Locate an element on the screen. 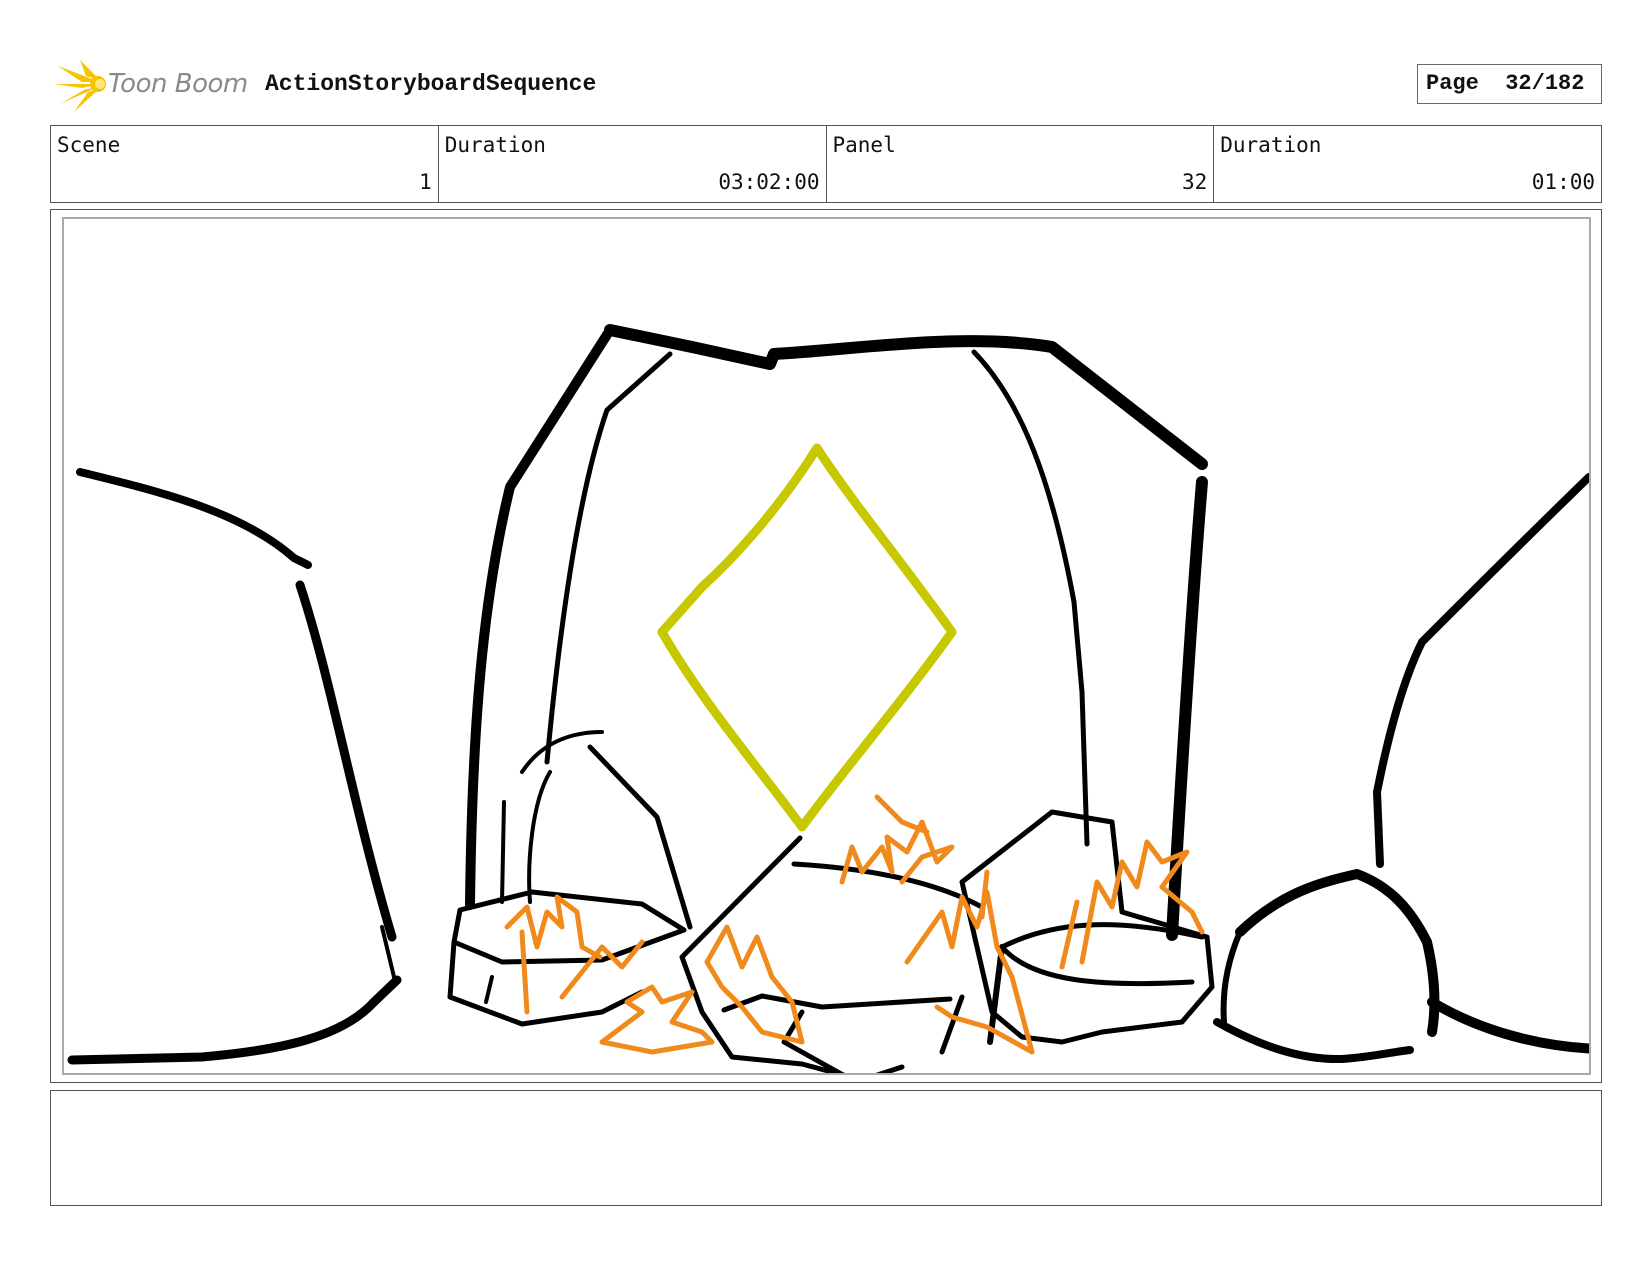 The image size is (1650, 1275). page-label: Page is located at coordinates (1452, 83).